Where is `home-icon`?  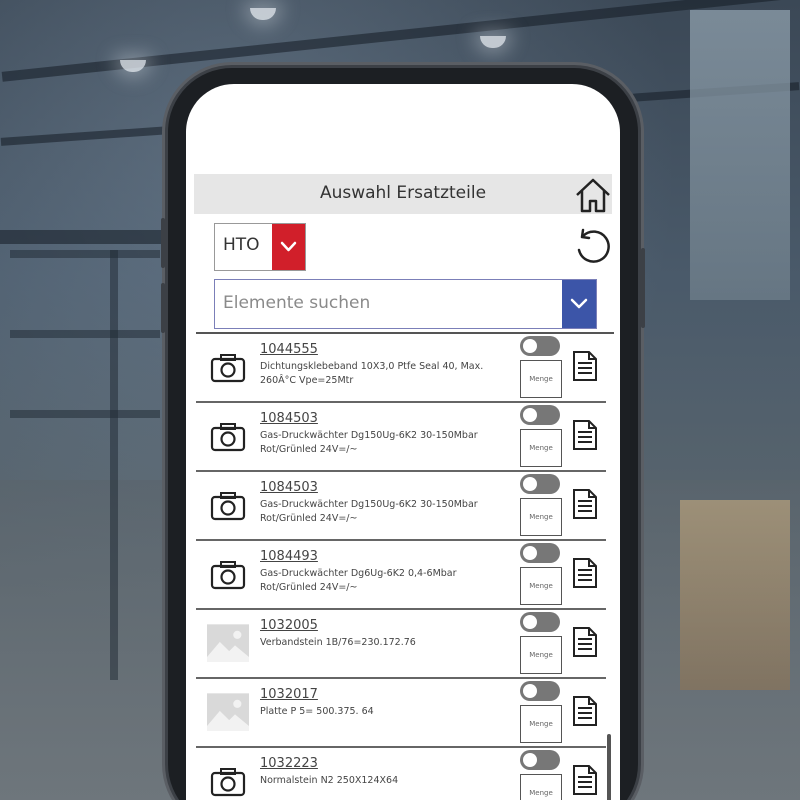 home-icon is located at coordinates (593, 195).